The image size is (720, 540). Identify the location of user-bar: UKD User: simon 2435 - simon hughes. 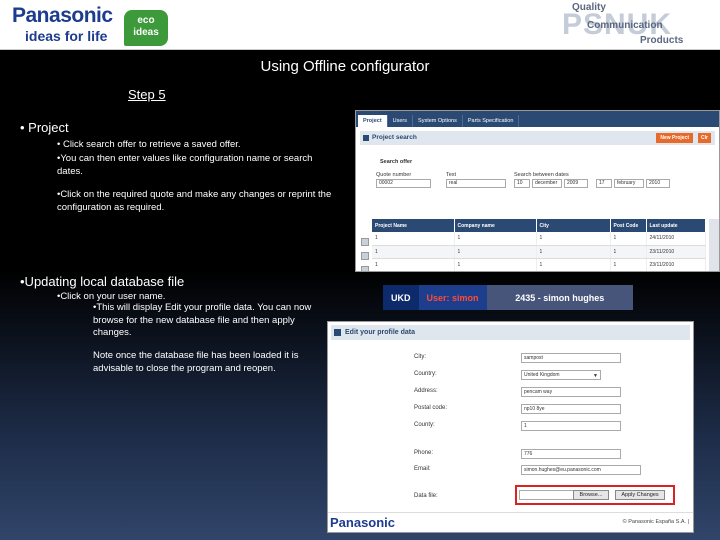
(508, 297).